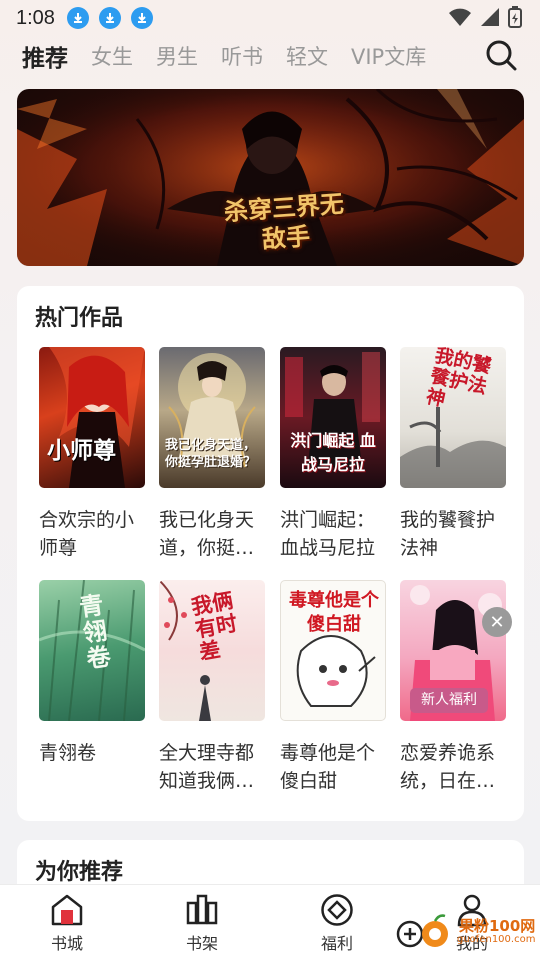 The image size is (540, 960). What do you see at coordinates (501, 55) in the screenshot?
I see `search-icon` at bounding box center [501, 55].